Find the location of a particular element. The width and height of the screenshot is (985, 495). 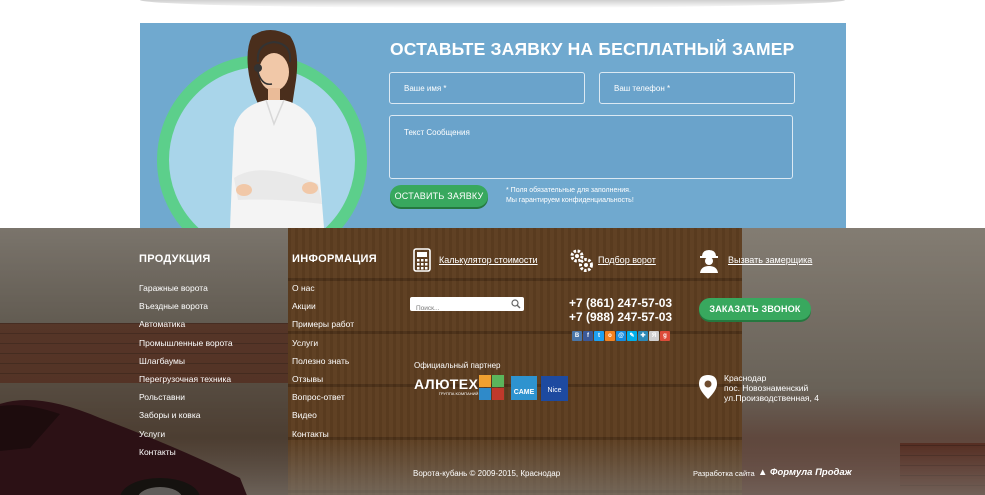

partner-label: Официальный партнер is located at coordinates (457, 365).